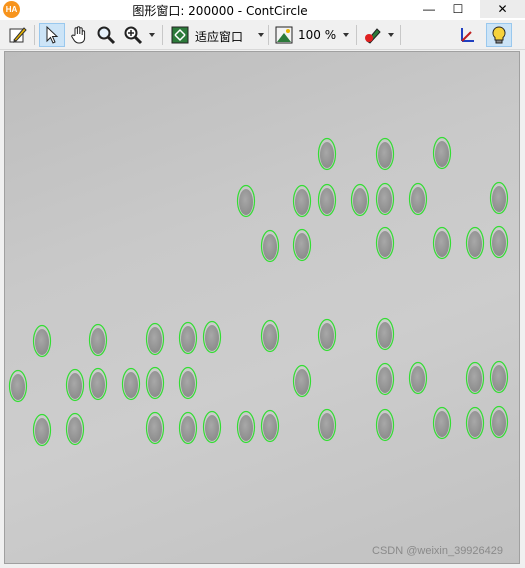 The height and width of the screenshot is (568, 525). I want to click on title-bar: HA 图形窗口: 200000 - ContCircle — ☐ ✕, so click(262, 10).